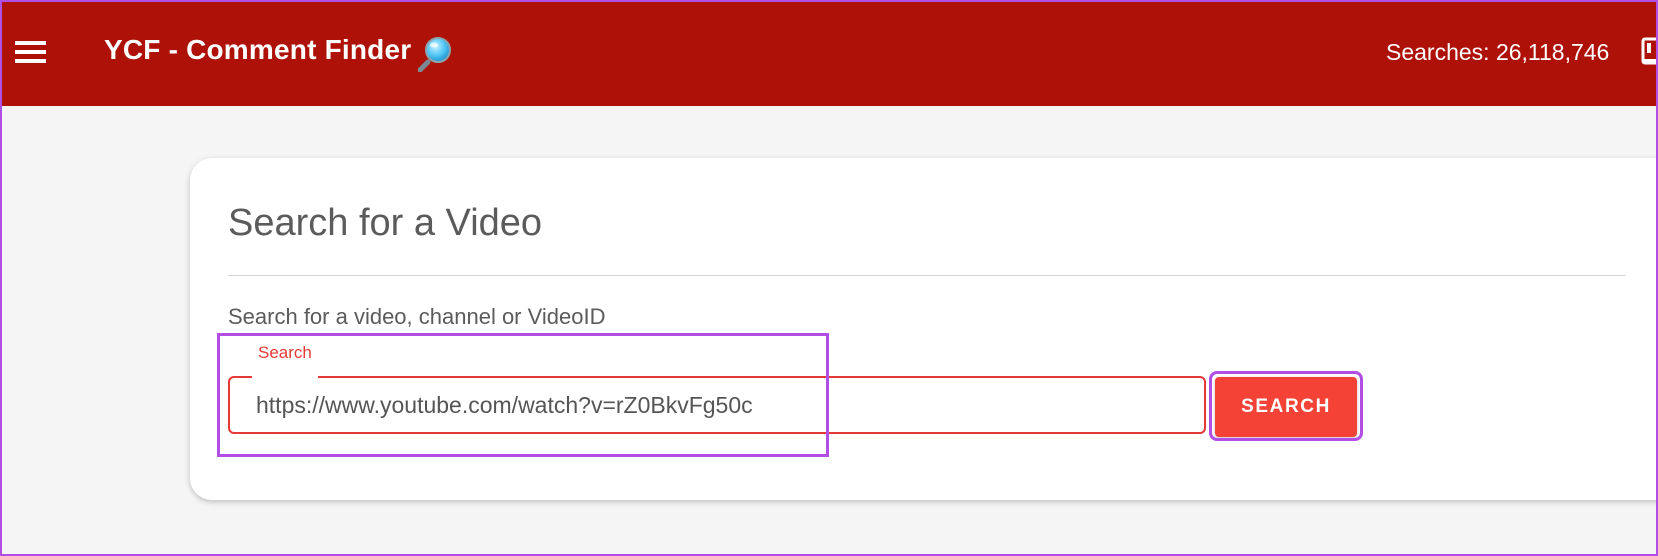 The height and width of the screenshot is (556, 1658). I want to click on magnifier-icon, so click(434, 54).